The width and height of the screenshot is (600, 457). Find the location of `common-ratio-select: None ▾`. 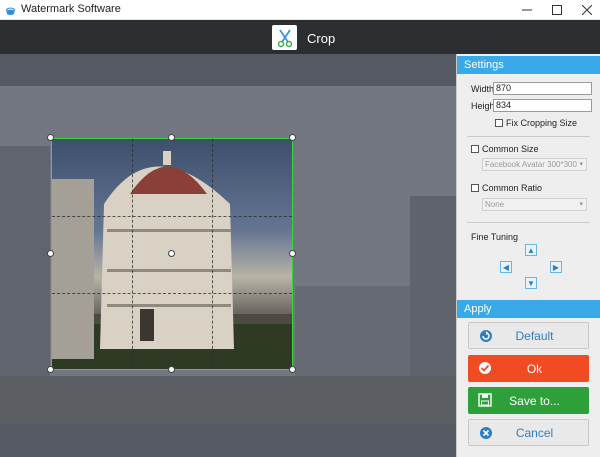

common-ratio-select: None ▾ is located at coordinates (534, 204).